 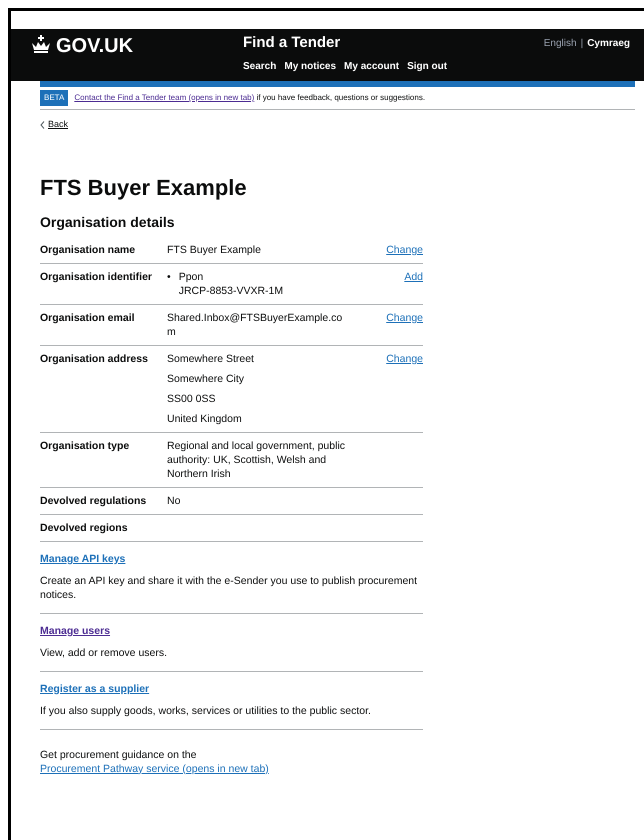 I want to click on action-description: View, add or remove users., so click(x=104, y=653).